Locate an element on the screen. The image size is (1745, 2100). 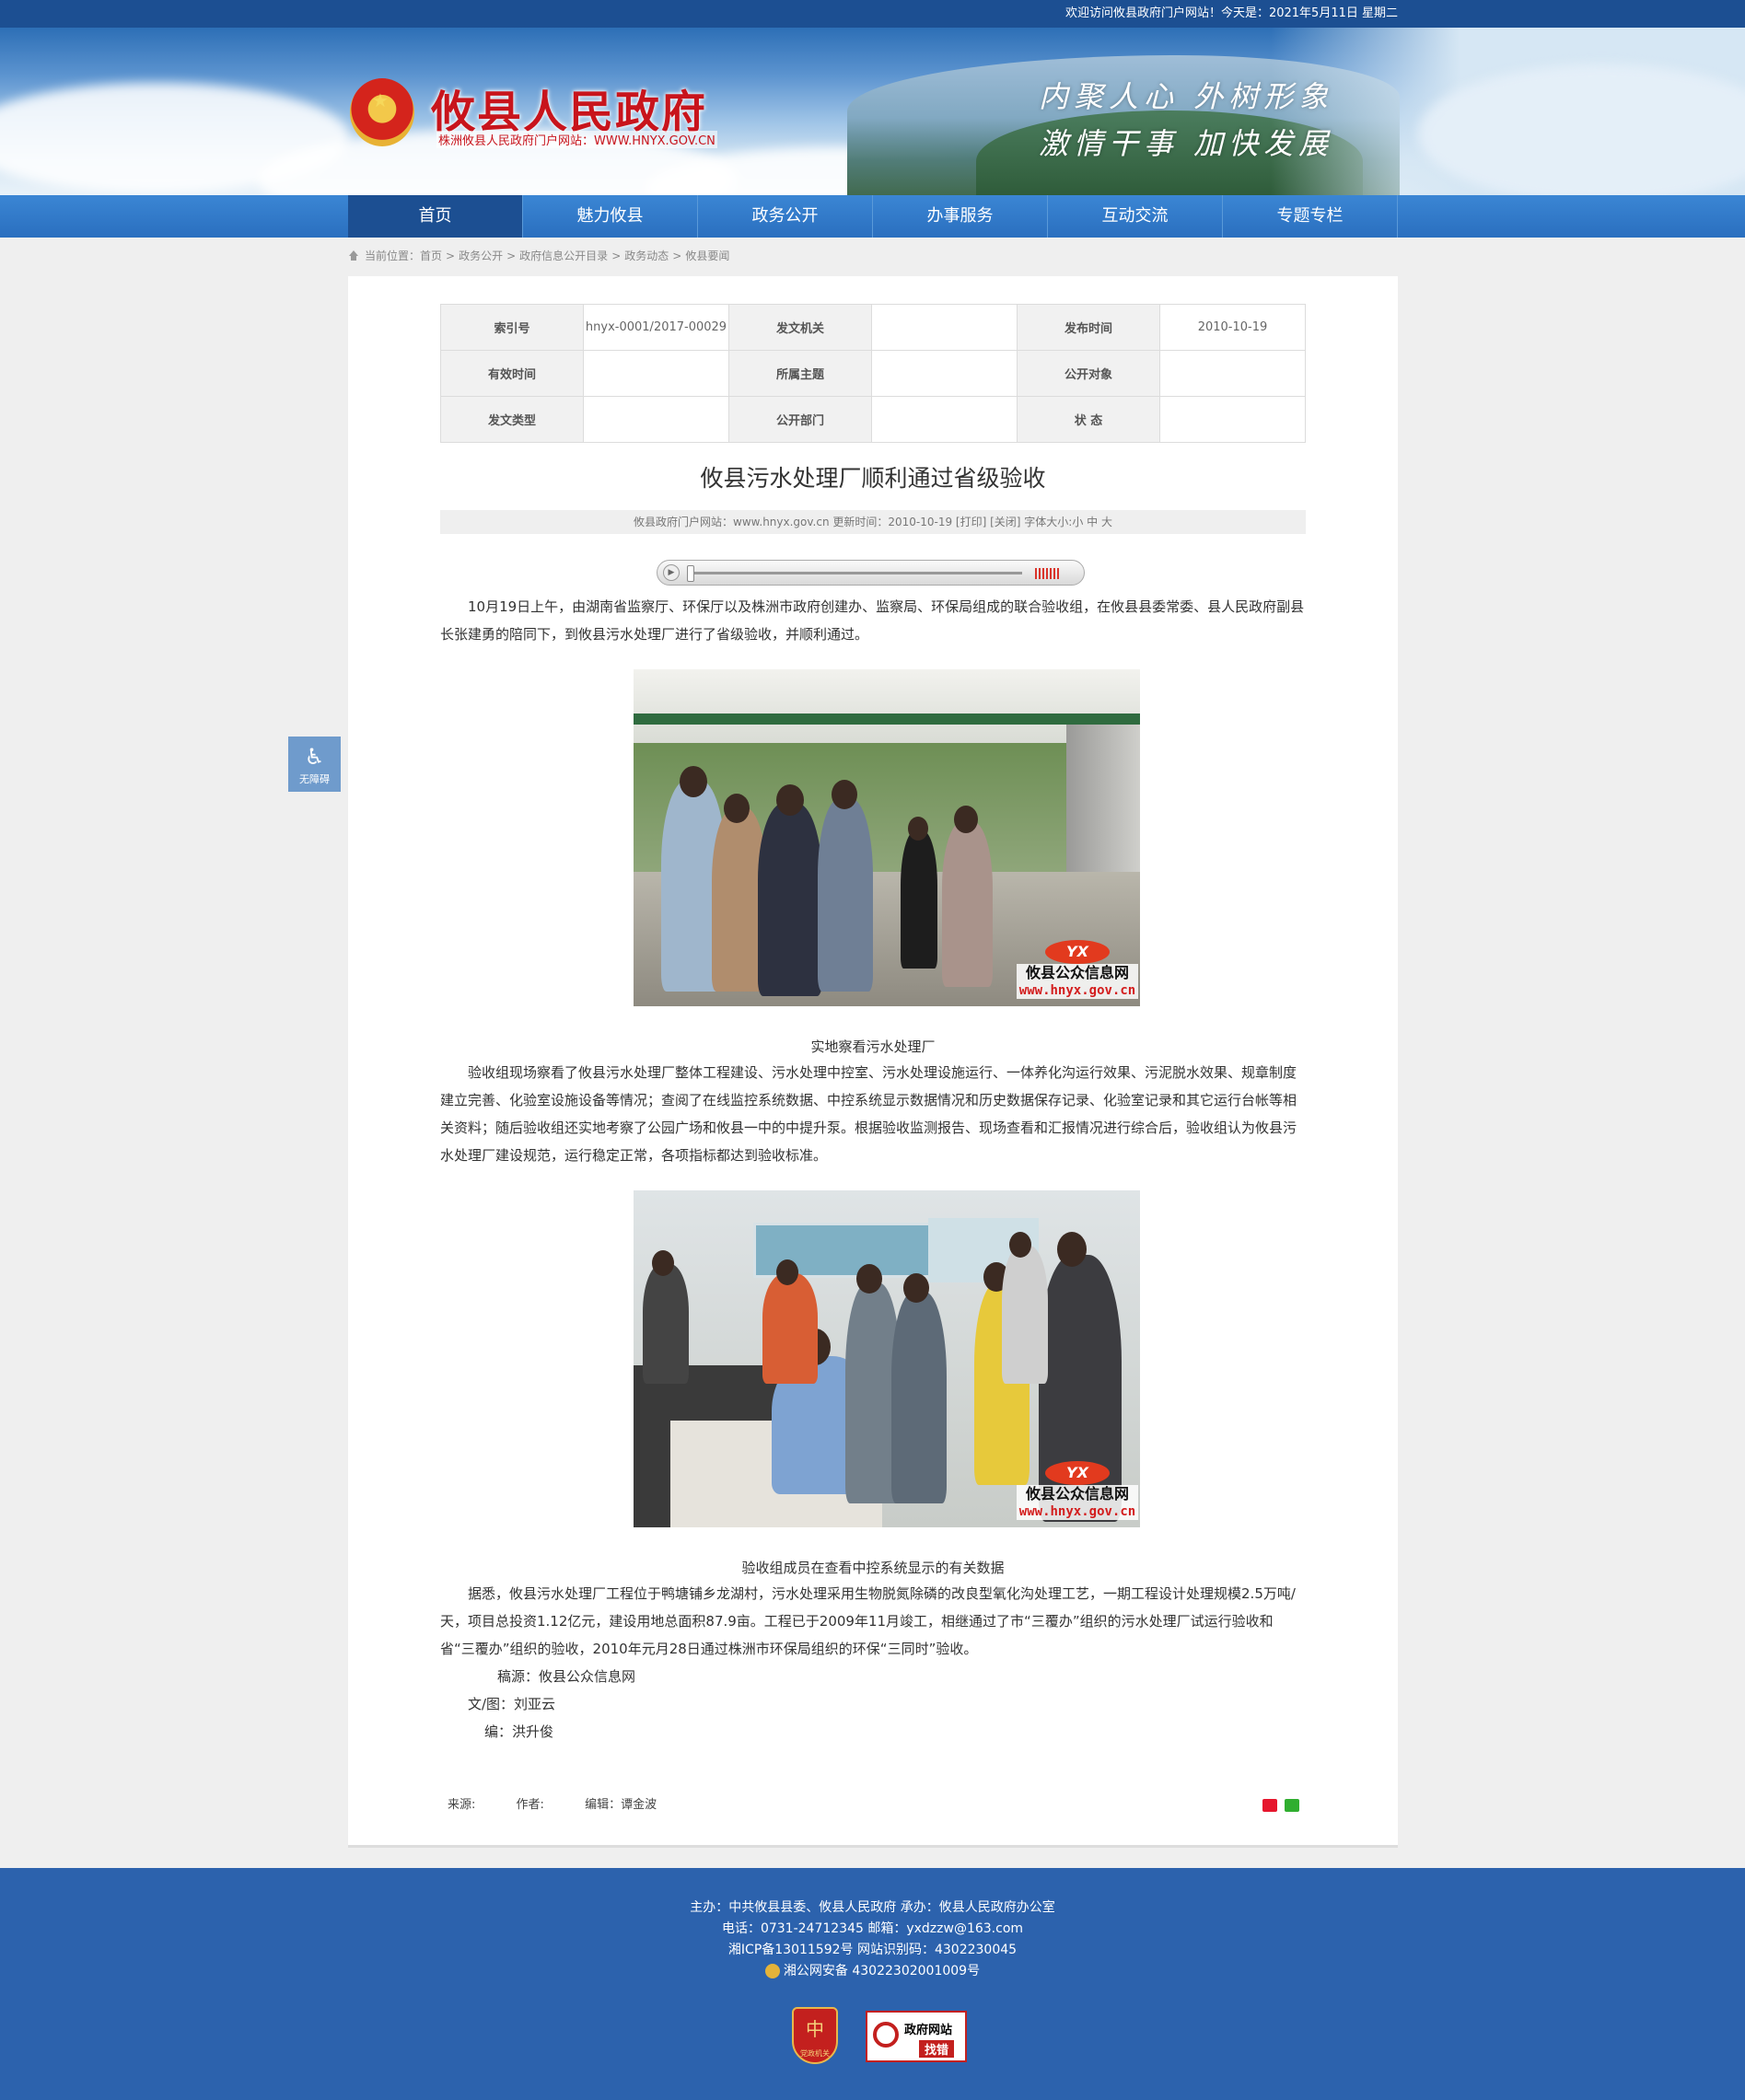
welcome-text: 欢迎访问攸县政府门户网站！今天是：2021年5月11日 星期二 is located at coordinates (1231, 13).